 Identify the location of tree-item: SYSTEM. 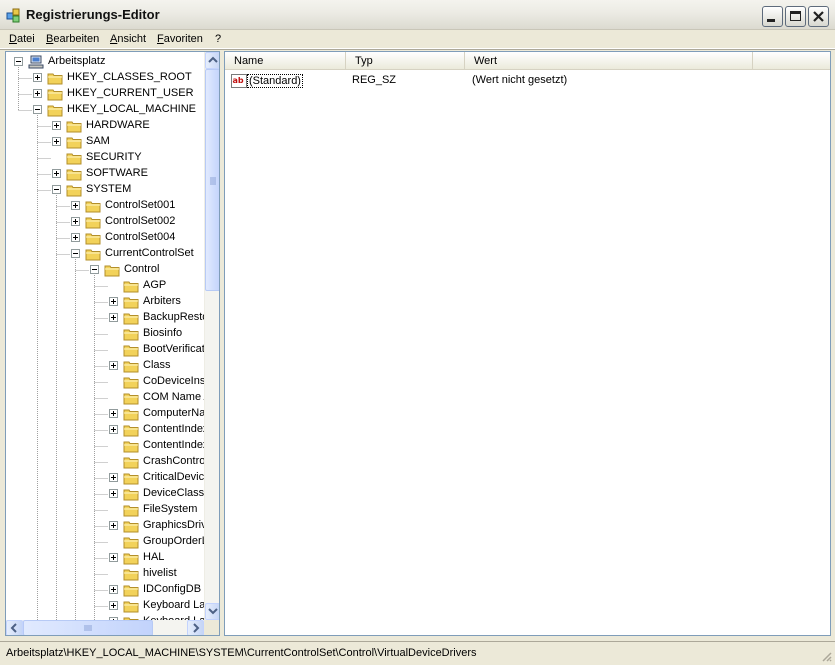
(128, 190).